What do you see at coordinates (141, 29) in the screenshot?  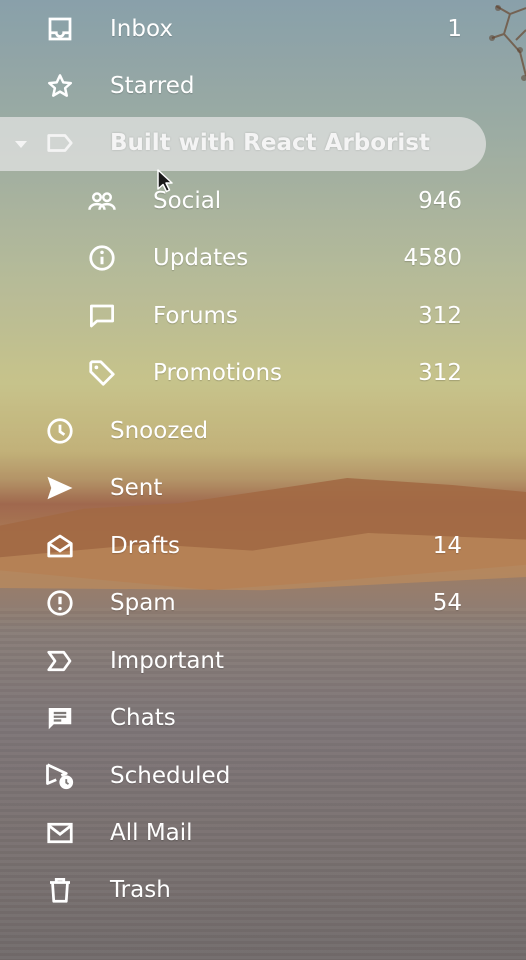 I see `folder-label: Inbox` at bounding box center [141, 29].